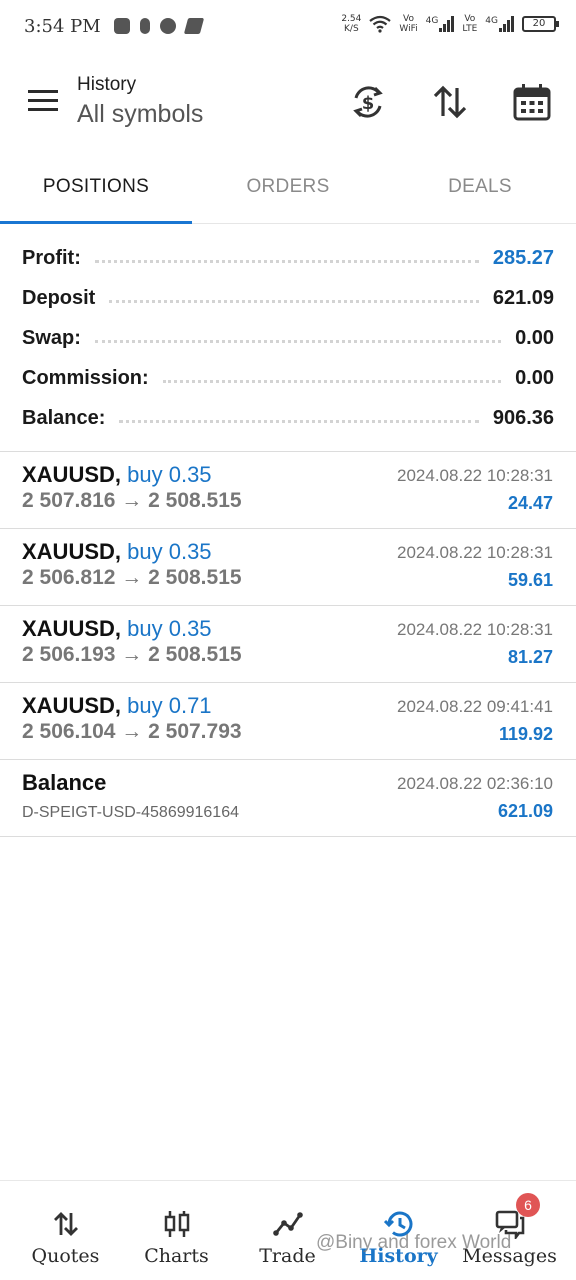  Describe the element at coordinates (475, 706) in the screenshot. I see `deal-time: 2024.08.22 09:41:41` at that location.